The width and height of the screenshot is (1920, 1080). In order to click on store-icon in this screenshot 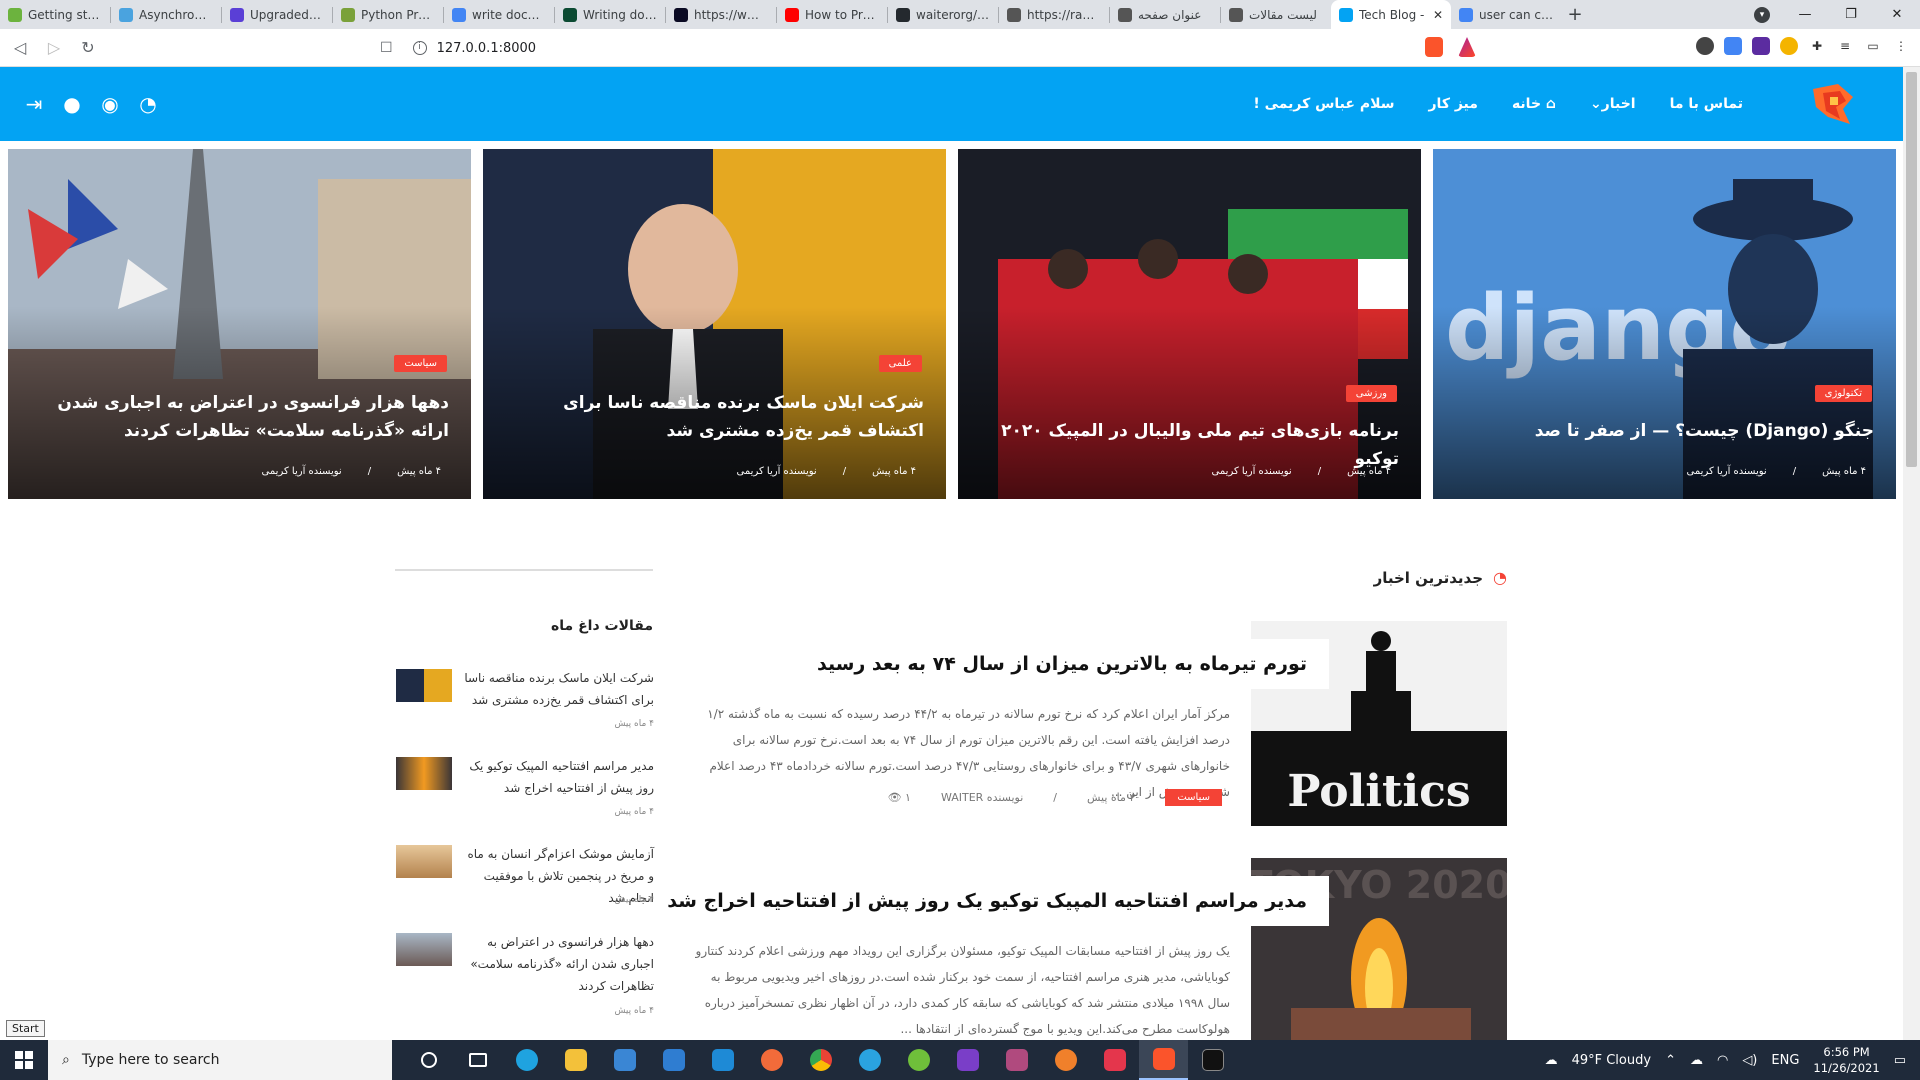, I will do `click(624, 1060)`.